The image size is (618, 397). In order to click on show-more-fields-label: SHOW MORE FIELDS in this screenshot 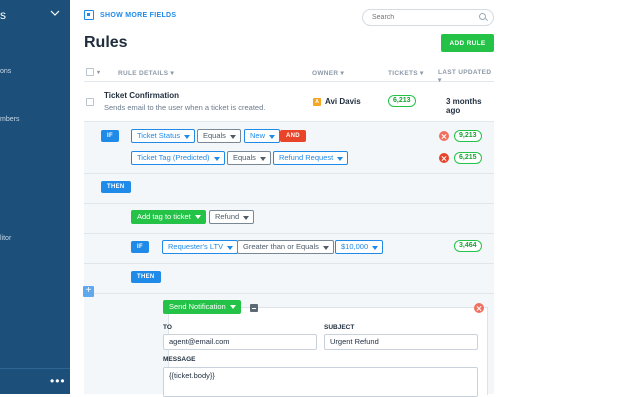, I will do `click(138, 15)`.